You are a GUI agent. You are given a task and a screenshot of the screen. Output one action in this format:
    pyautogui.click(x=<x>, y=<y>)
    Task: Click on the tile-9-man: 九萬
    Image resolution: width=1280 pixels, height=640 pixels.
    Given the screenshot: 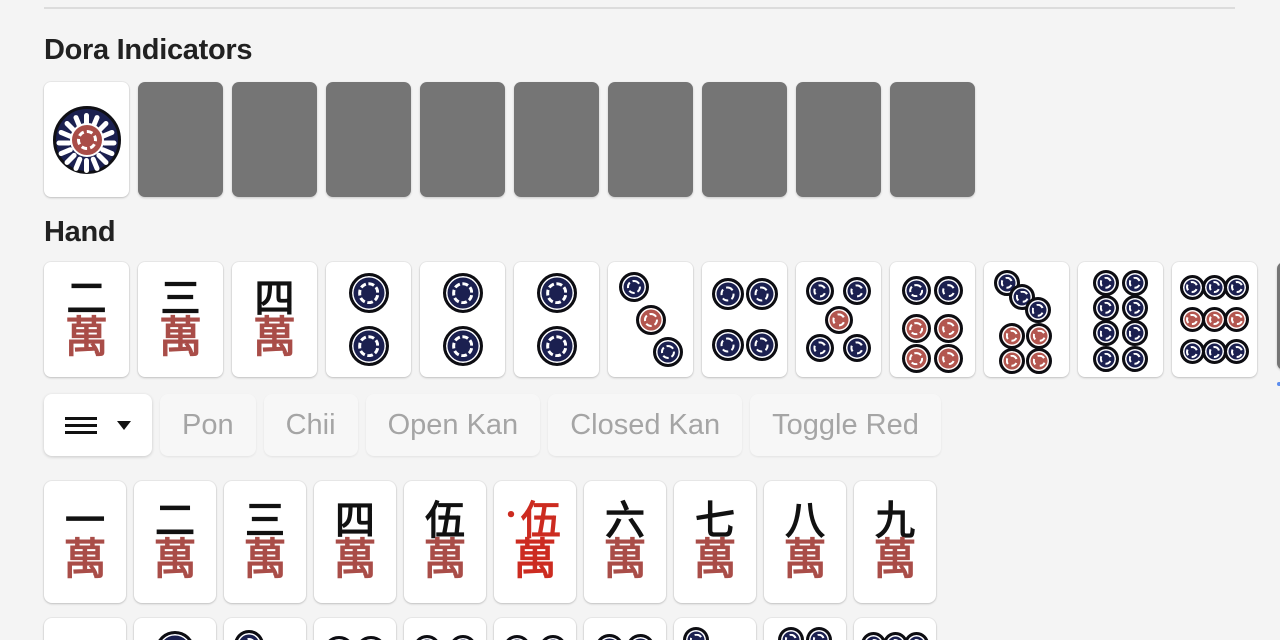 What is the action you would take?
    pyautogui.click(x=895, y=542)
    